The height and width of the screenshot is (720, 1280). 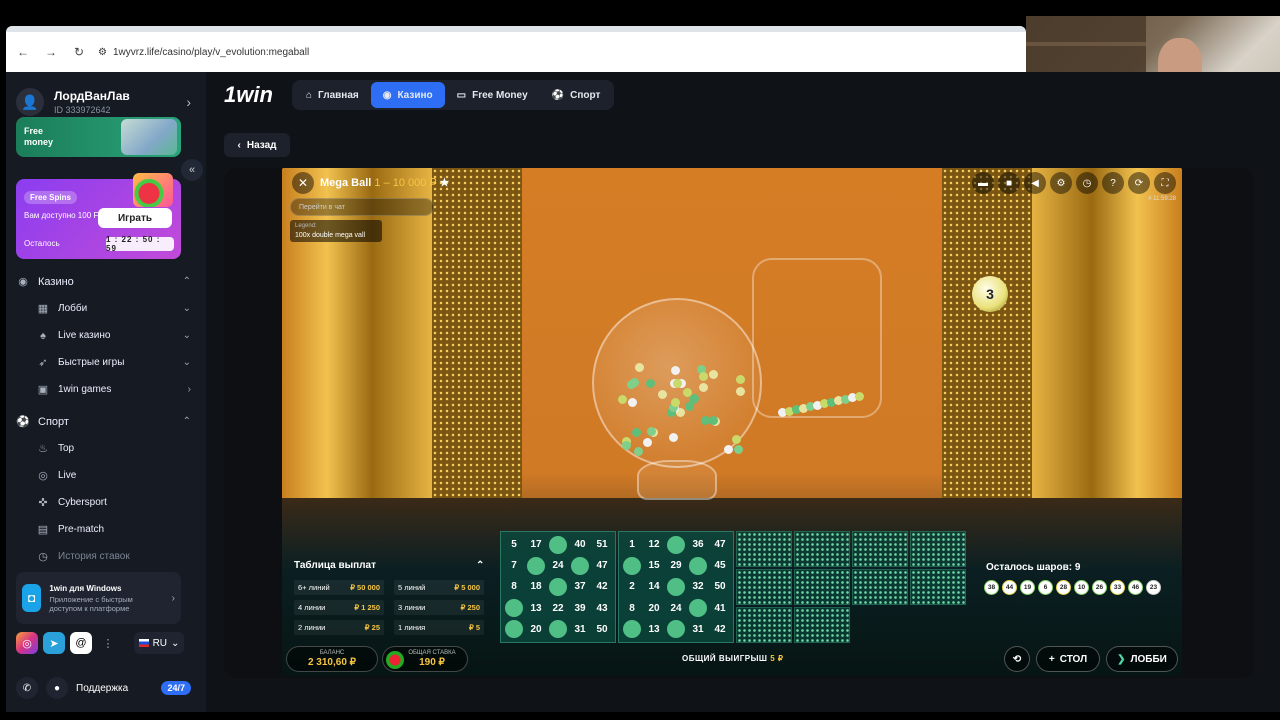 I want to click on switch-icon: ⟳, so click(x=1139, y=183).